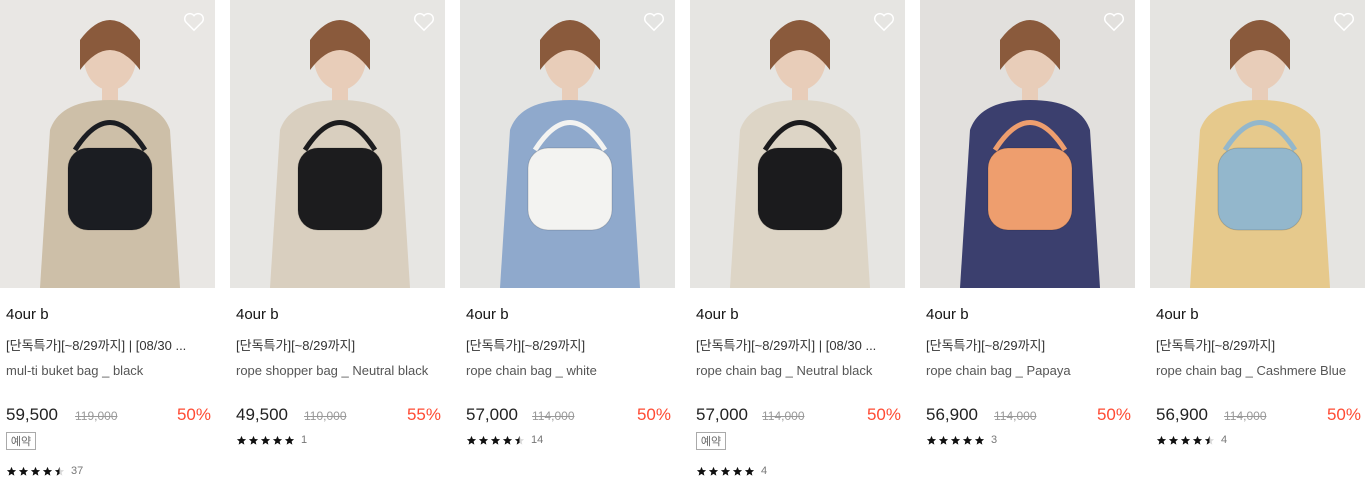 The height and width of the screenshot is (487, 1371). Describe the element at coordinates (96, 416) in the screenshot. I see `product-original-price: 119,000` at that location.